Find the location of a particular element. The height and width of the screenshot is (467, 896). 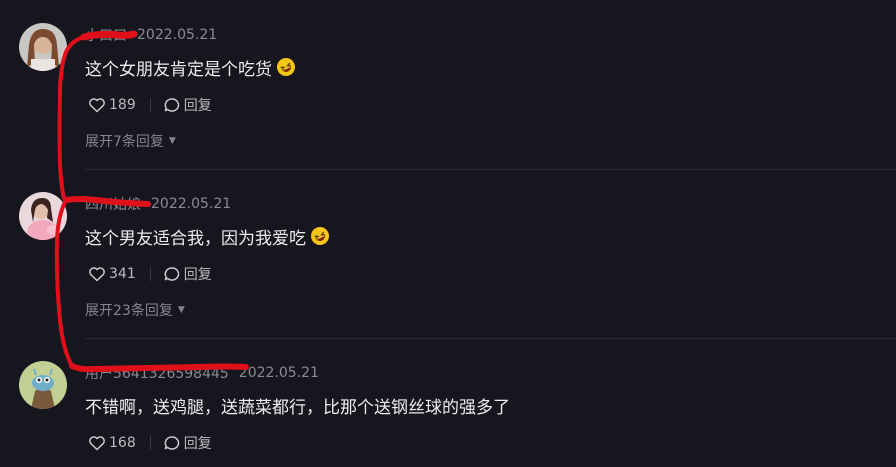

comment-text: 这个女朋友肯定是个吃货 is located at coordinates (190, 67).